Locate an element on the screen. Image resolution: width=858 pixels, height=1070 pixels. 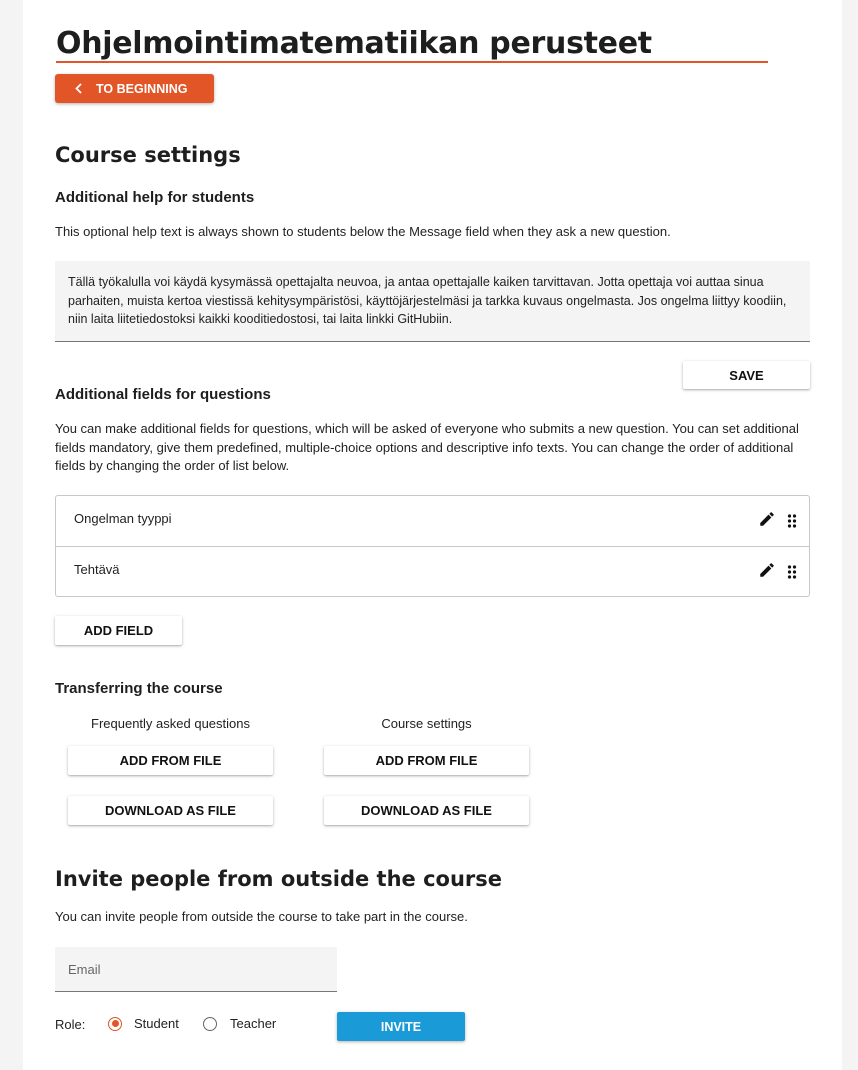
field-label: Tehtävä is located at coordinates (97, 569).